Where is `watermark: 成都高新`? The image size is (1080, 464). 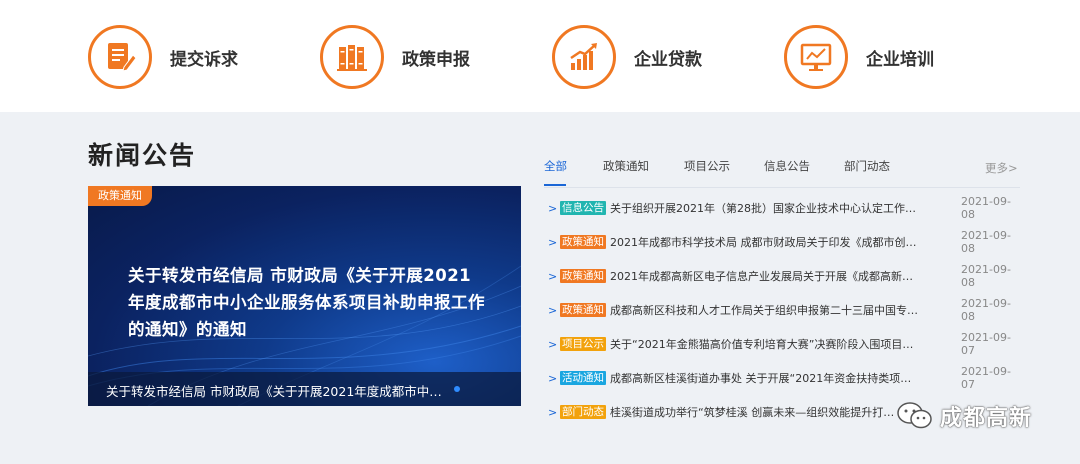
watermark: 成都高新 is located at coordinates (964, 416).